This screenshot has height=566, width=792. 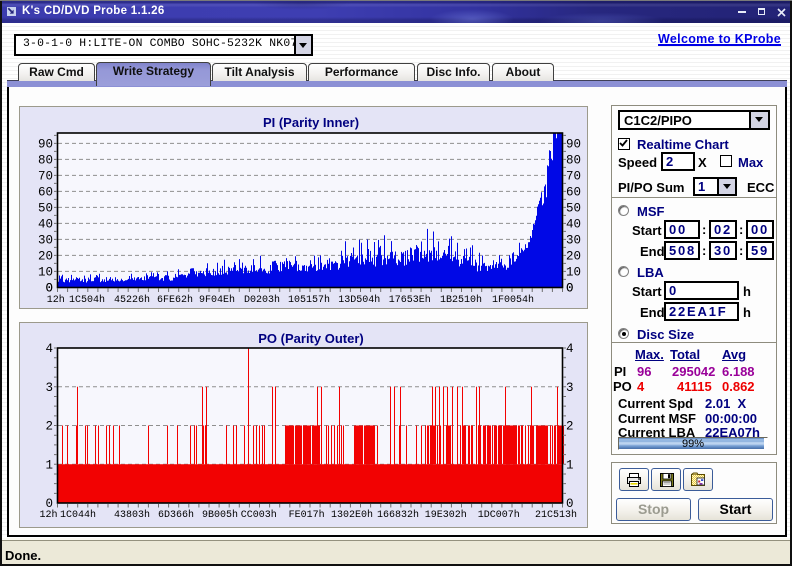 What do you see at coordinates (220, 515) in the screenshot?
I see `svg-text: 9B005h` at bounding box center [220, 515].